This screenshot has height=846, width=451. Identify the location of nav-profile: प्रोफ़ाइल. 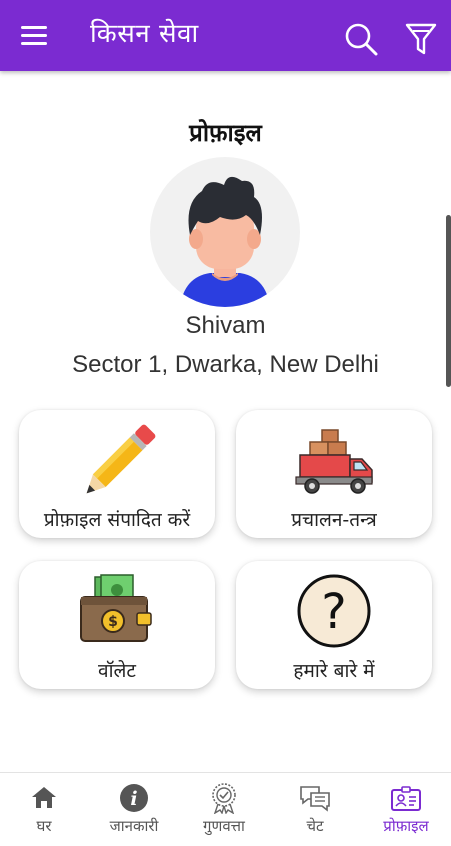
(406, 809).